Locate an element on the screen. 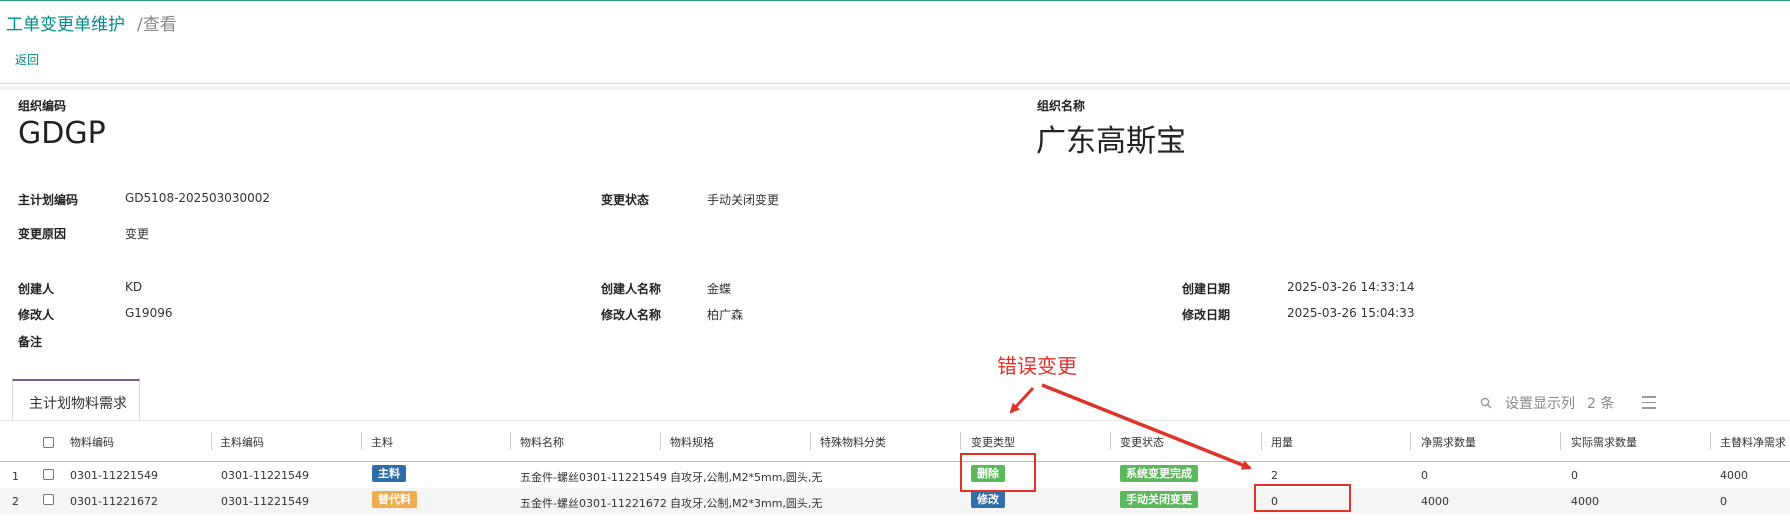 This screenshot has width=1790, height=527. arrow-to-change-type is located at coordinates (1022, 400).